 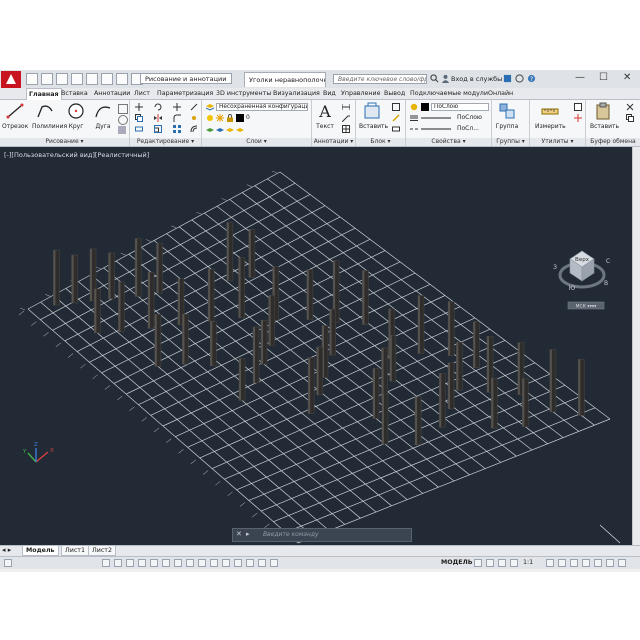 I want to click on current-layer-name: 0, so click(x=248, y=118).